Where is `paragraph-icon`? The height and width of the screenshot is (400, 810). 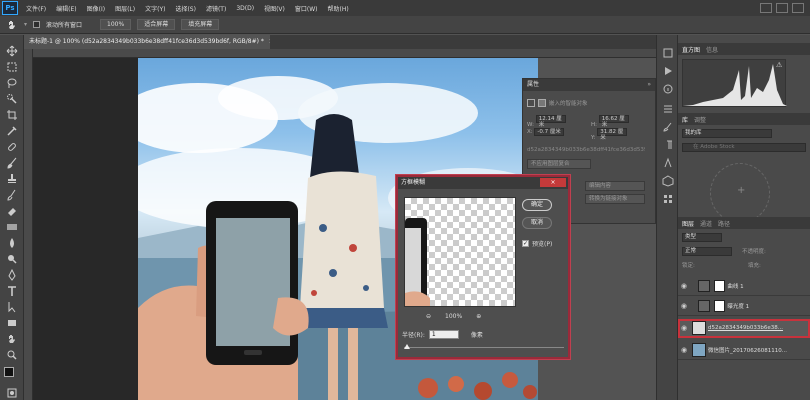
paragraph-icon is located at coordinates (668, 145).